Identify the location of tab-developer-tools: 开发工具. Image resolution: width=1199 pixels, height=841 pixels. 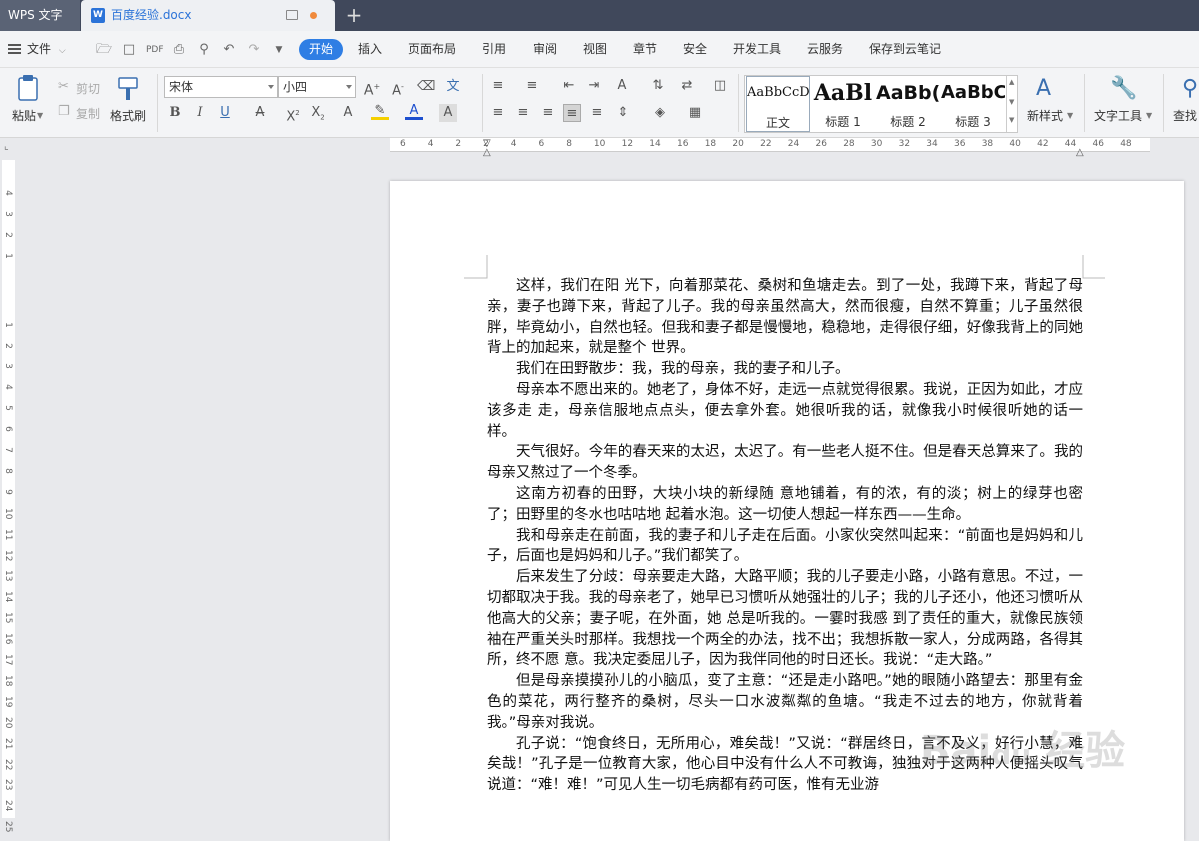
(757, 49).